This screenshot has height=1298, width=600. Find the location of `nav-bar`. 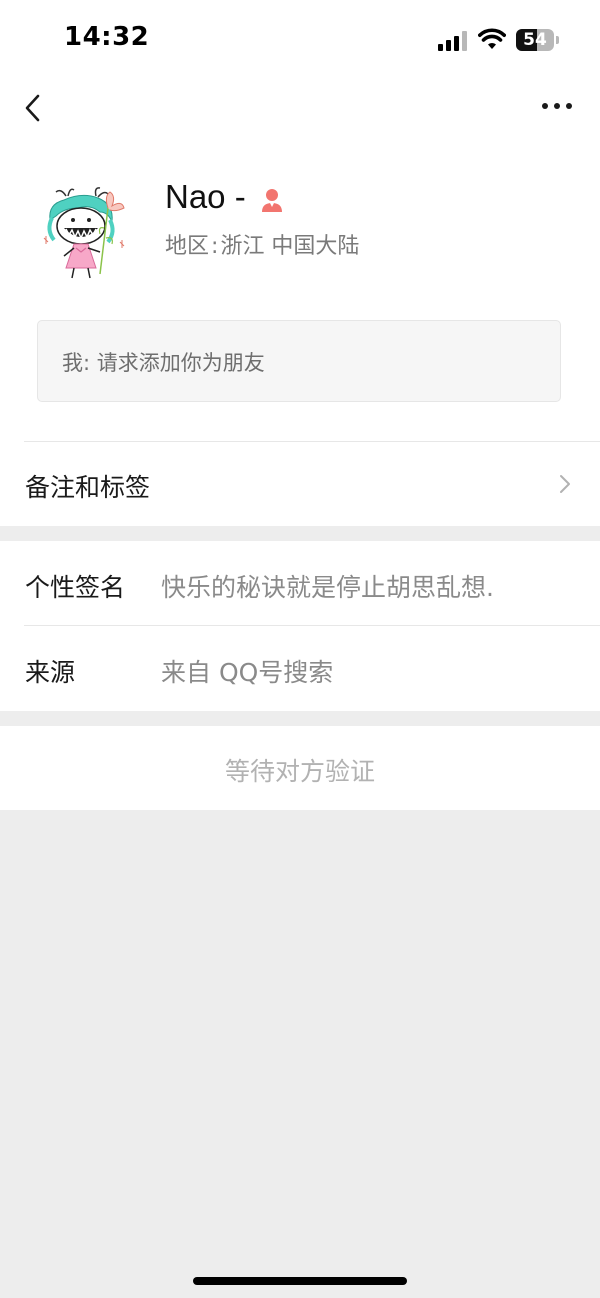

nav-bar is located at coordinates (300, 108).